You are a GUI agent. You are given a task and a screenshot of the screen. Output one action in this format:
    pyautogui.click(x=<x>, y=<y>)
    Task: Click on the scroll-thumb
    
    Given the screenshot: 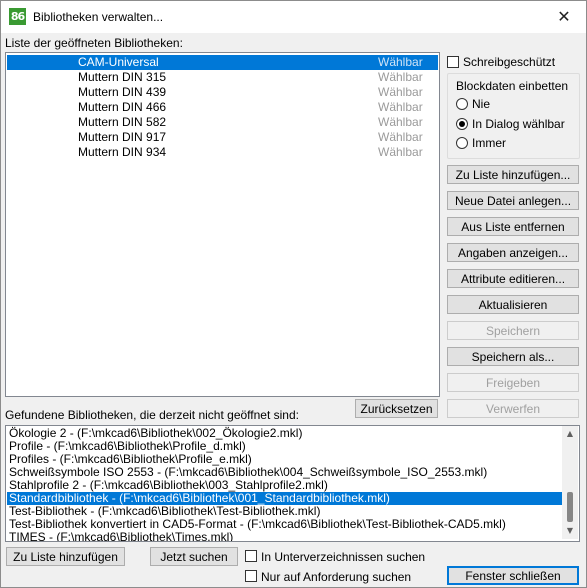 What is the action you would take?
    pyautogui.click(x=570, y=507)
    